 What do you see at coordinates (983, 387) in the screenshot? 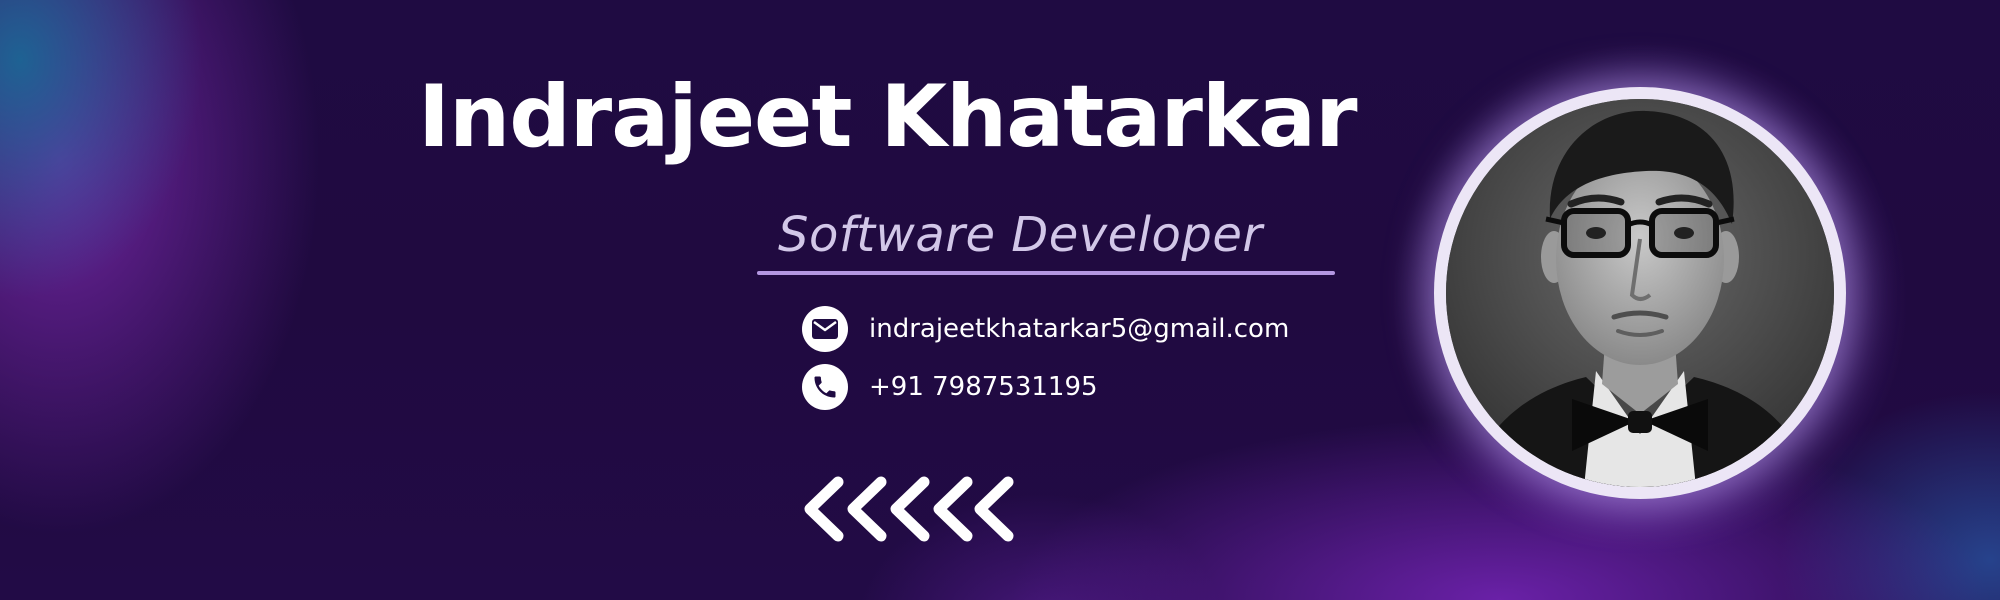
I see `contact-phone: +91 7987531195` at bounding box center [983, 387].